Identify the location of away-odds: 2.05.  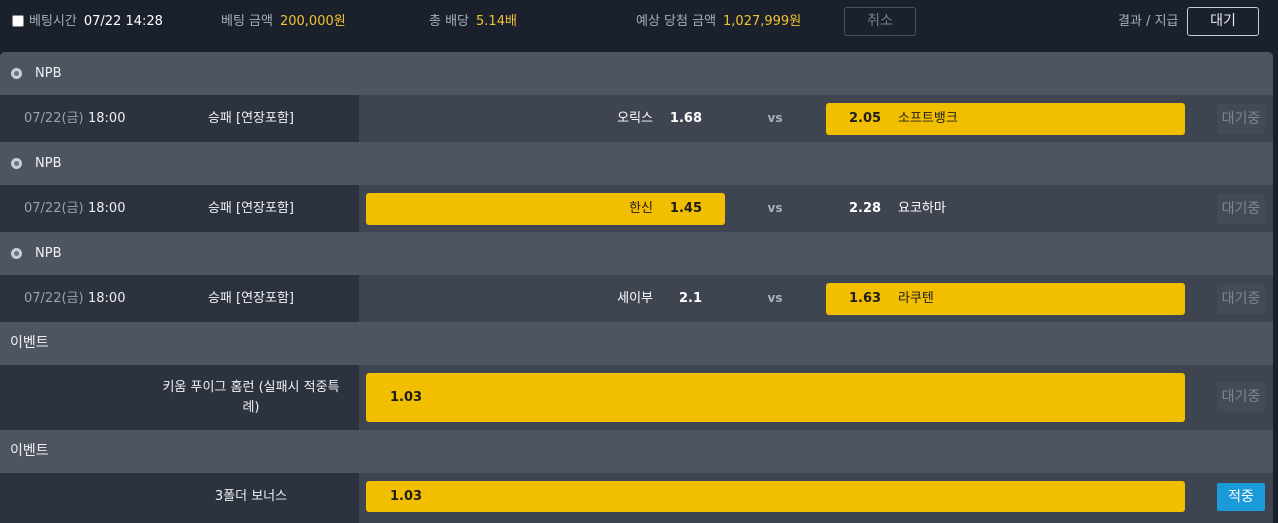
(865, 118).